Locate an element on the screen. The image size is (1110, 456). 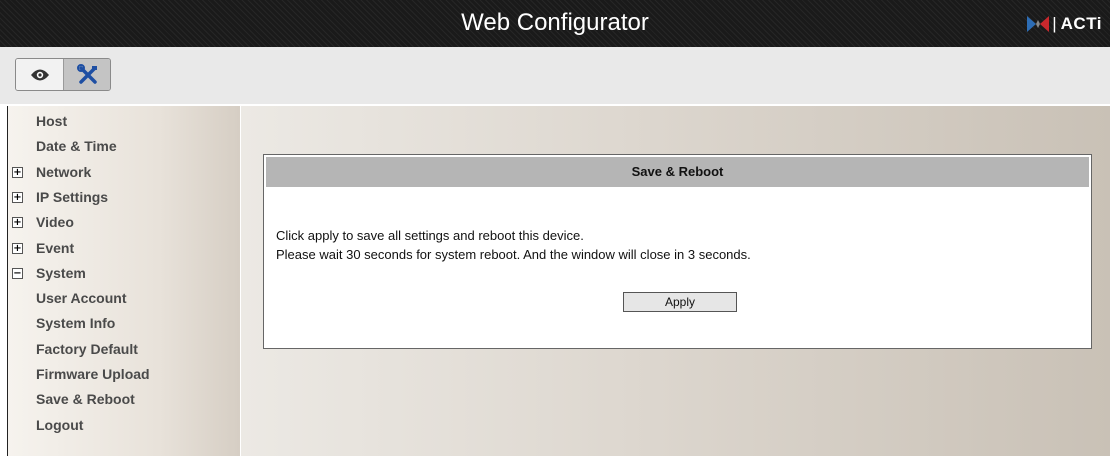
sidebar-item-system: System is located at coordinates (61, 273).